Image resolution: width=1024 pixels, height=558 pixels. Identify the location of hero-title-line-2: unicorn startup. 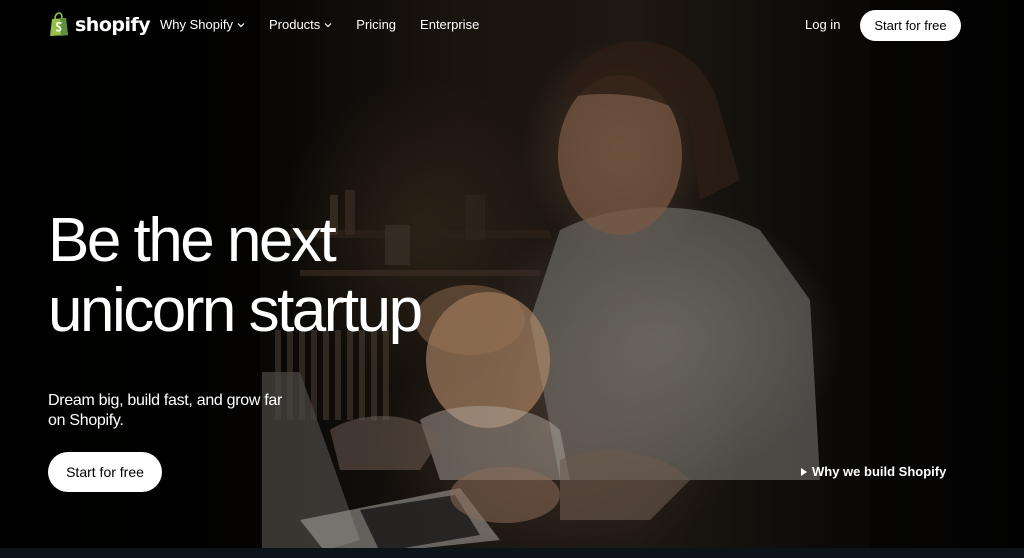
(235, 310).